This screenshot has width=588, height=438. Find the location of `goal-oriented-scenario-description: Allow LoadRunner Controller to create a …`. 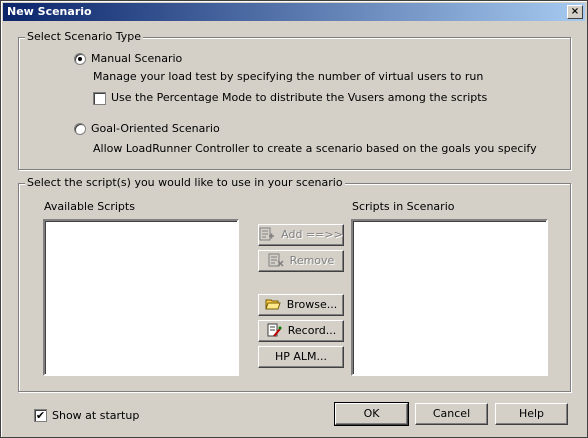

goal-oriented-scenario-description: Allow LoadRunner Controller to create a … is located at coordinates (315, 148).